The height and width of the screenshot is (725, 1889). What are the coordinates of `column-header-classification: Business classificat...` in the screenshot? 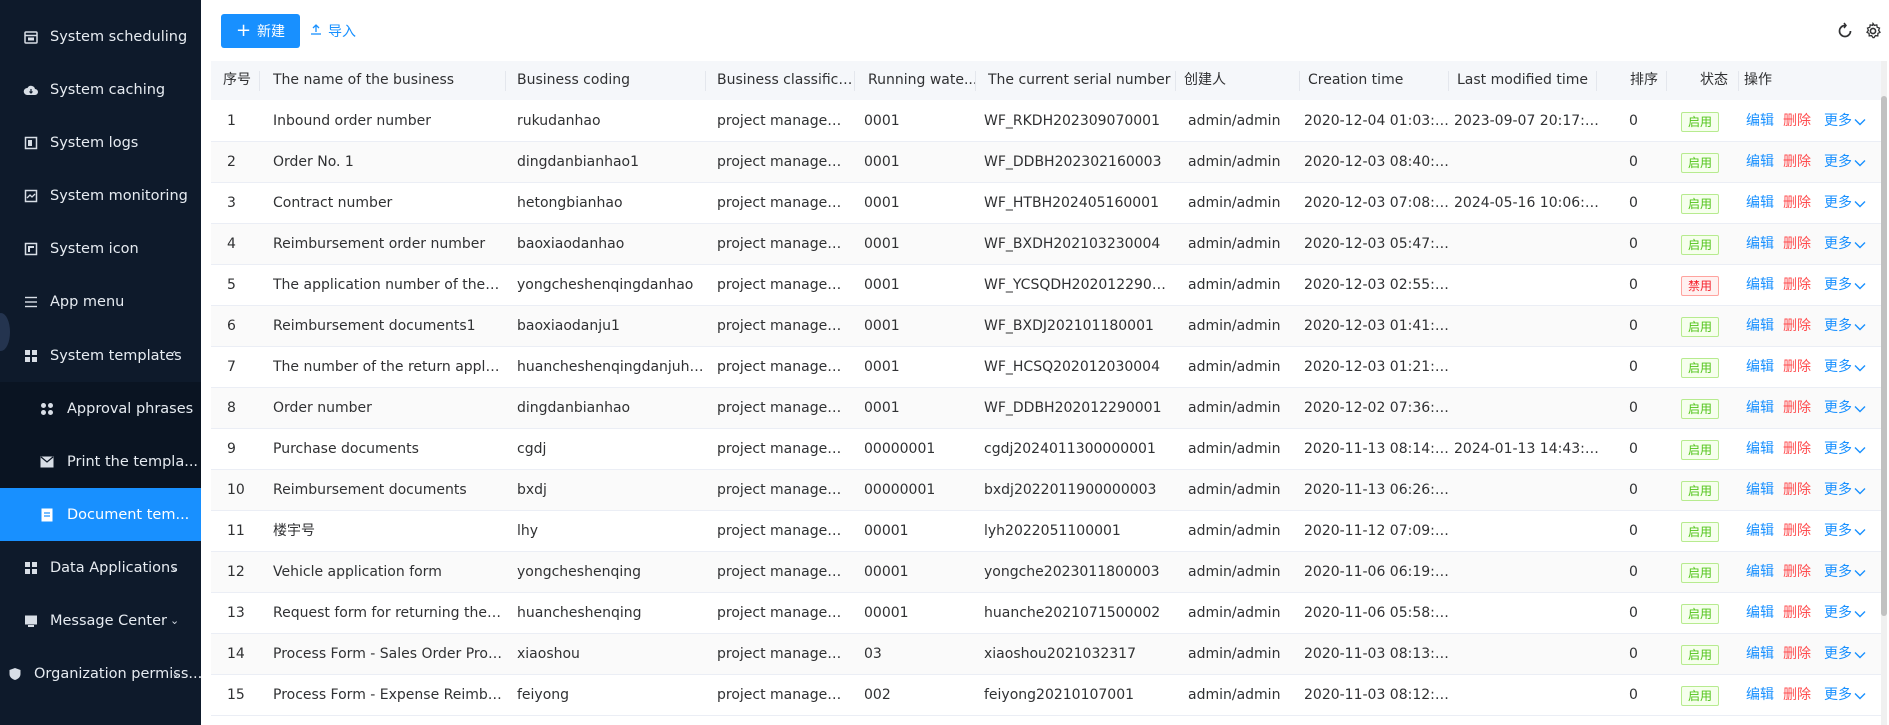 It's located at (788, 80).